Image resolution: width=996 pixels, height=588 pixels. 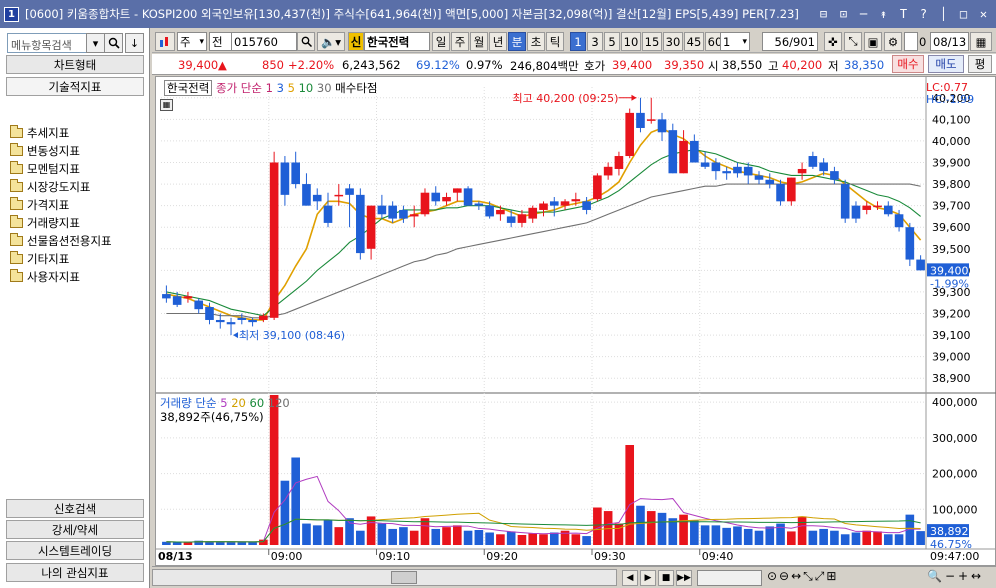 What do you see at coordinates (75, 508) in the screenshot?
I see `tab-signal-search: 신호검색` at bounding box center [75, 508].